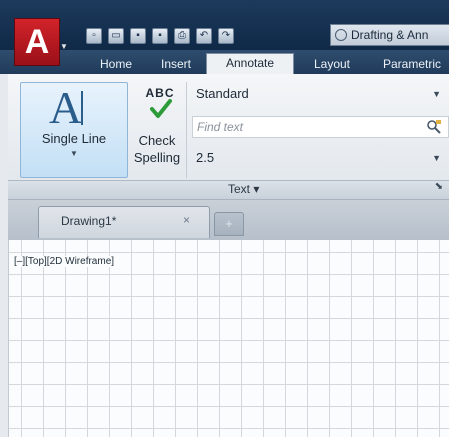 The image size is (449, 437). What do you see at coordinates (341, 35) in the screenshot?
I see `gear-icon` at bounding box center [341, 35].